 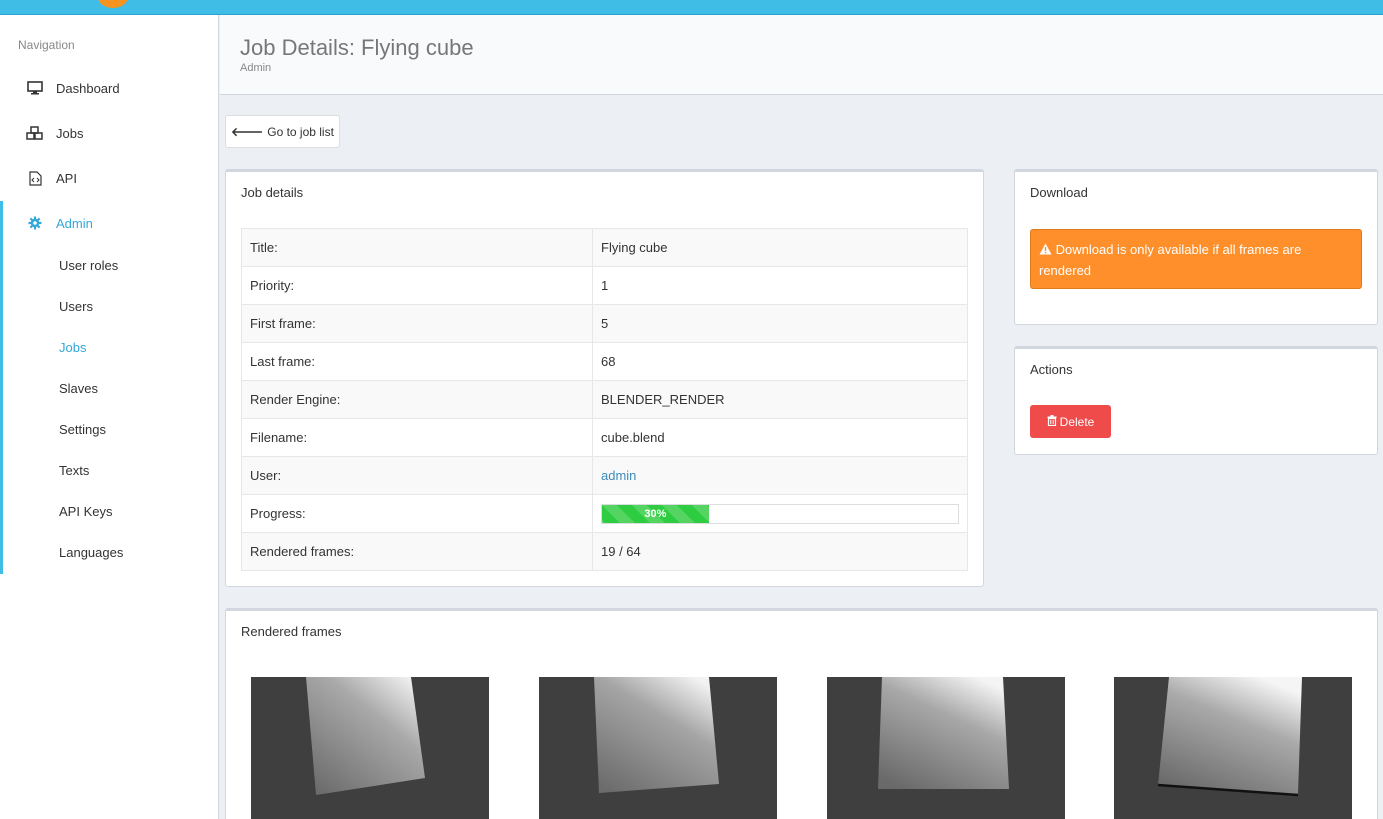 I want to click on sidebar-item-label: API, so click(x=66, y=178).